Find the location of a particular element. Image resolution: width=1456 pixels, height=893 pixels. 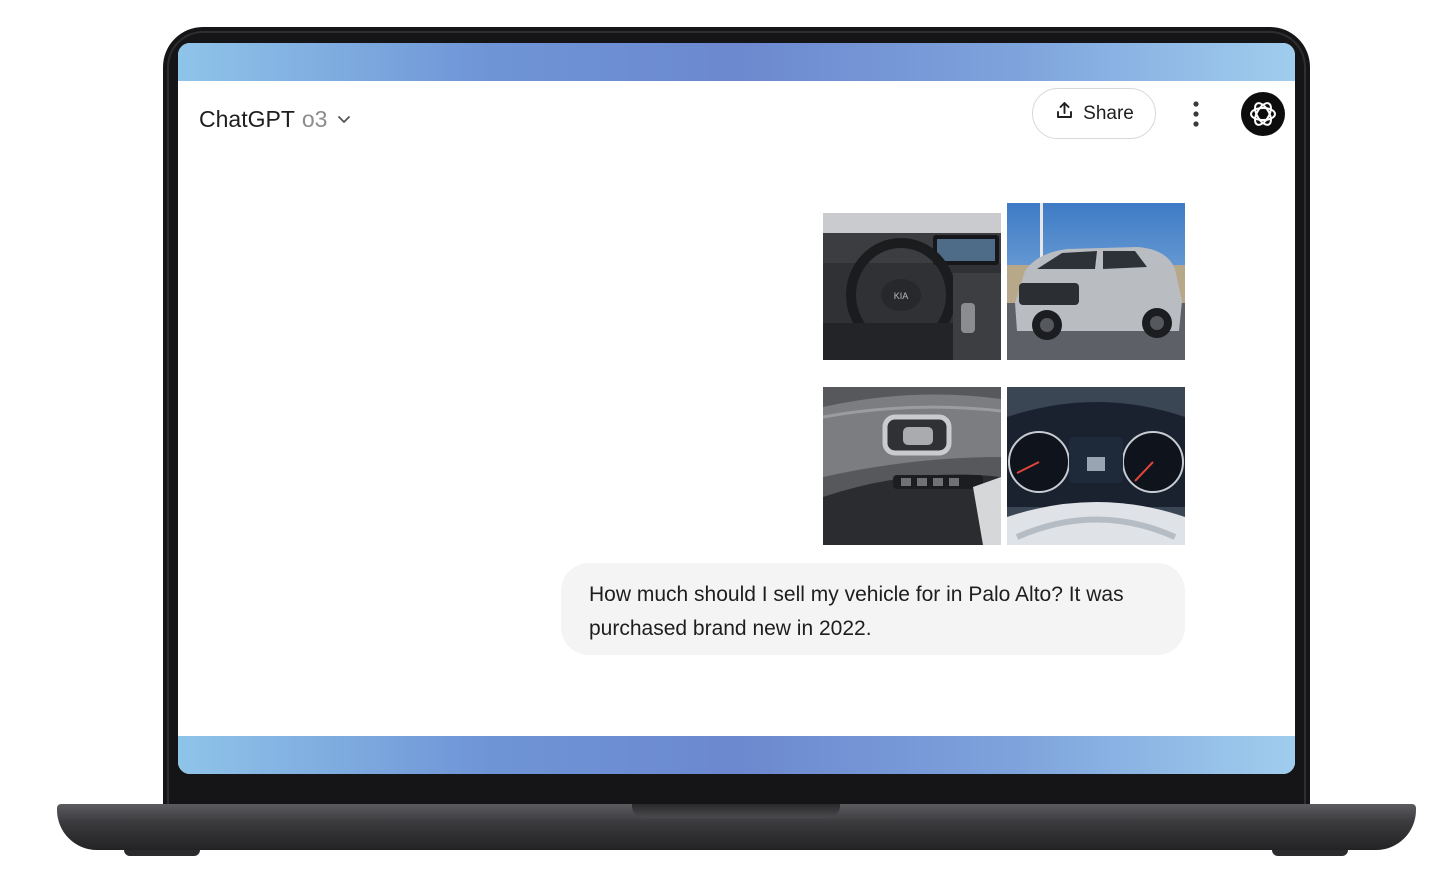

top-gradient-band is located at coordinates (736, 62).